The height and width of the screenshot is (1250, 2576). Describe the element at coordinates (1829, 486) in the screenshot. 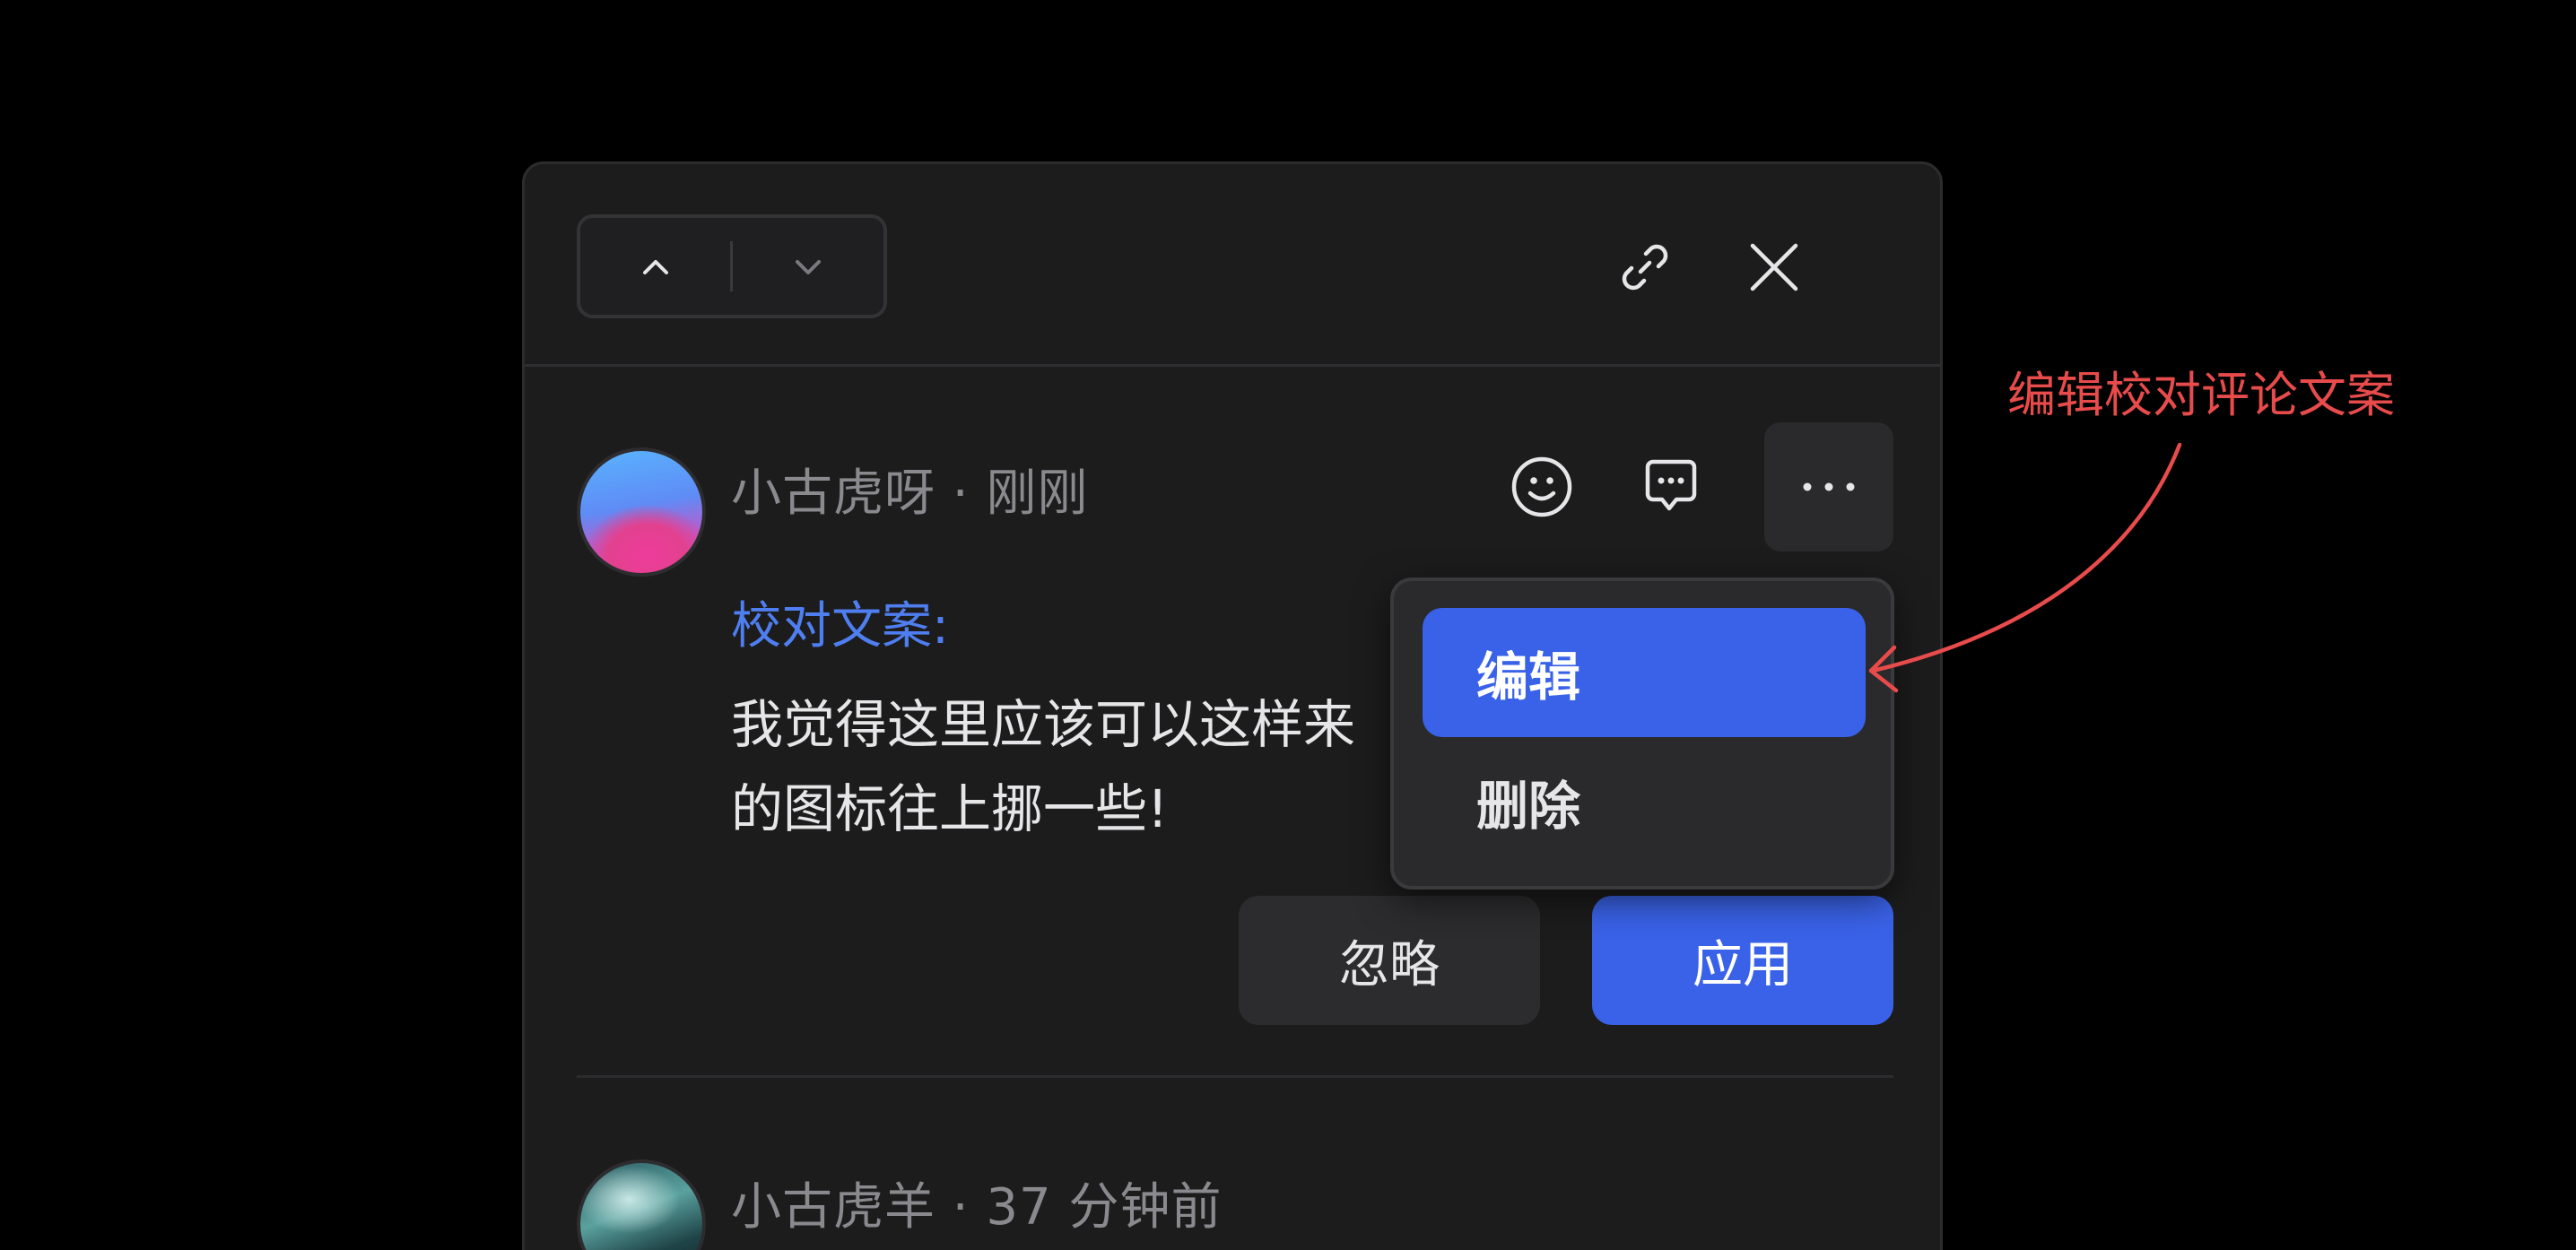

I see `more-icon` at that location.